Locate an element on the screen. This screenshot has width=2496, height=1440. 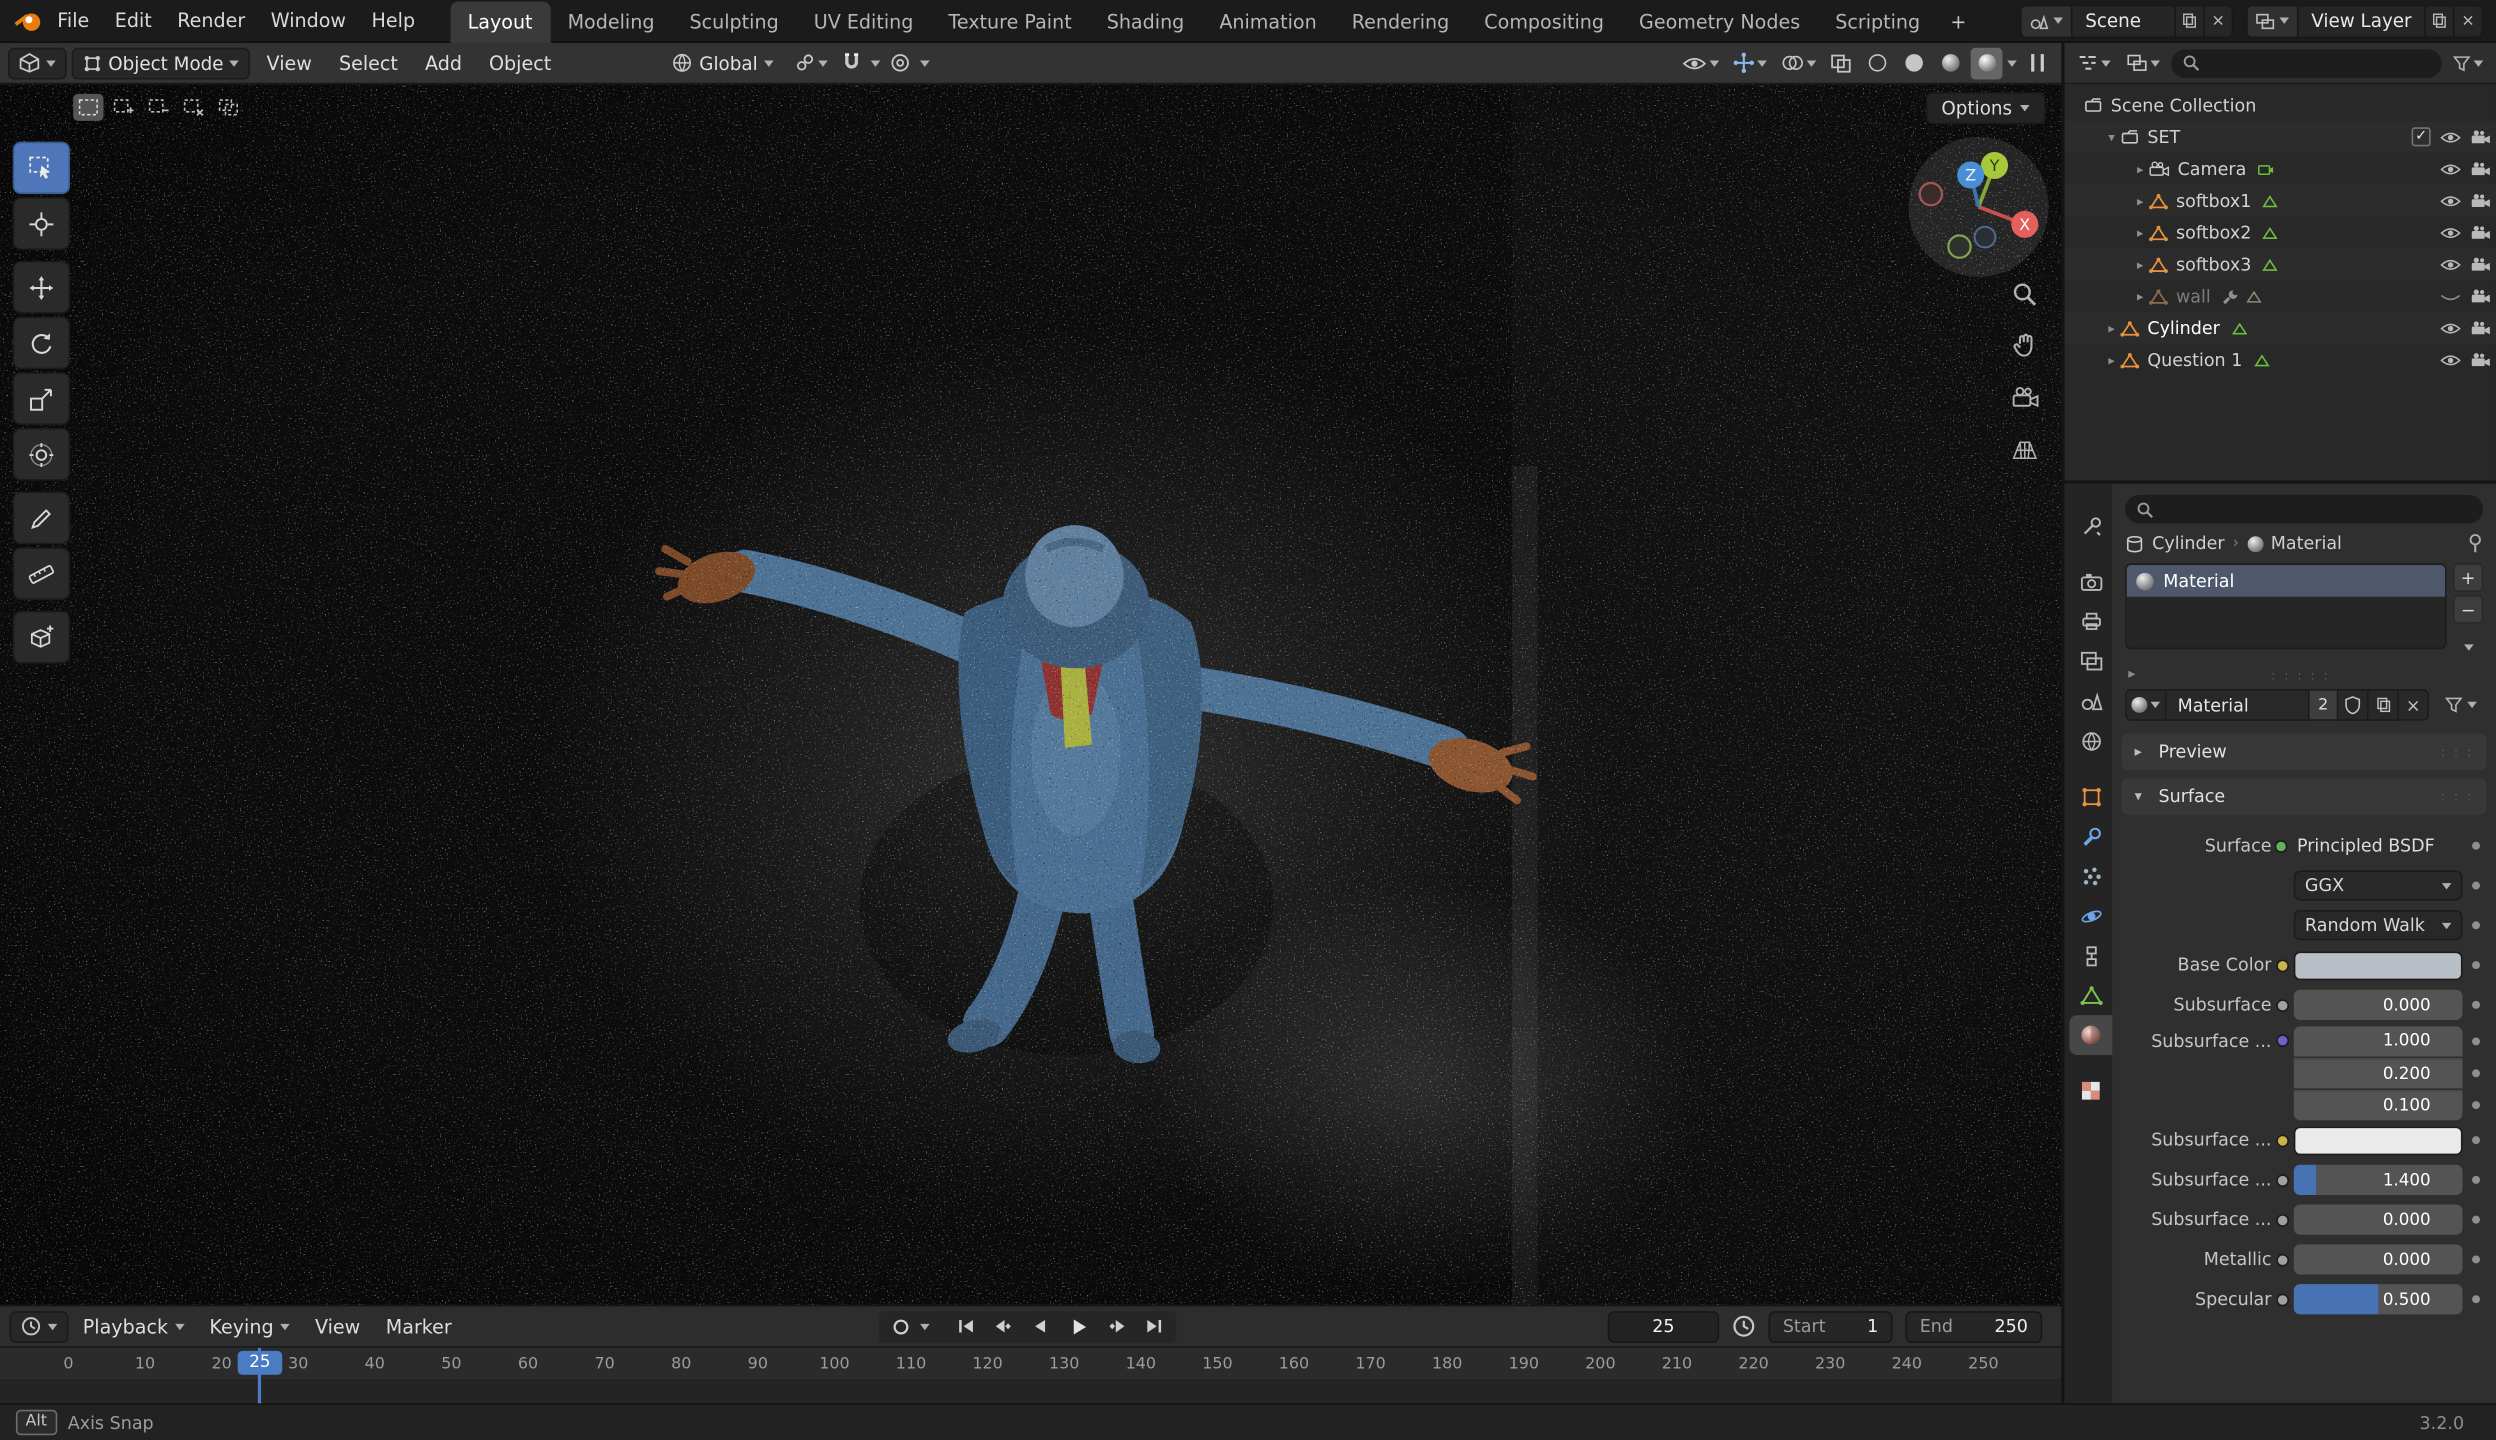
menu-file: File is located at coordinates (73, 21).